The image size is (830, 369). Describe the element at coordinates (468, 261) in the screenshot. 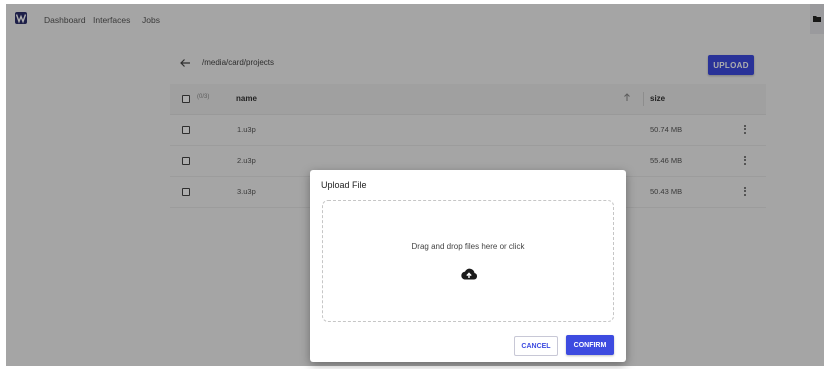

I see `file-dropzone: Drag and drop files here or click` at that location.